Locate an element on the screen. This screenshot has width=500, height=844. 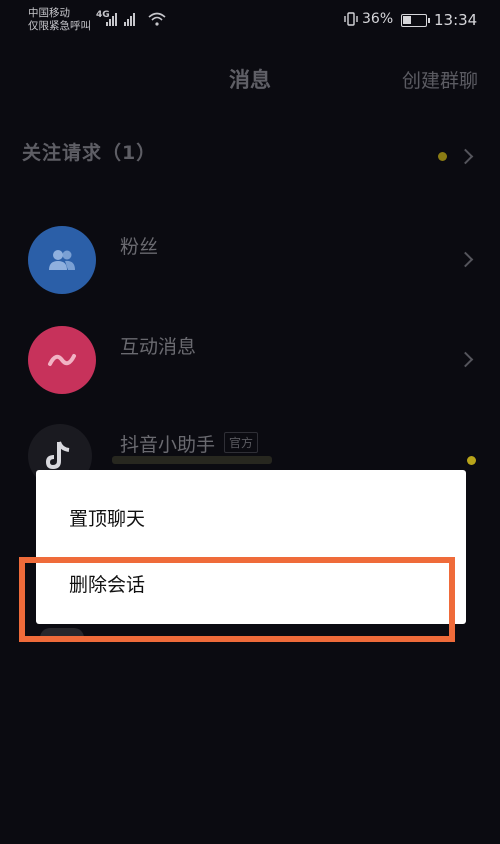
fans-icon is located at coordinates (62, 260).